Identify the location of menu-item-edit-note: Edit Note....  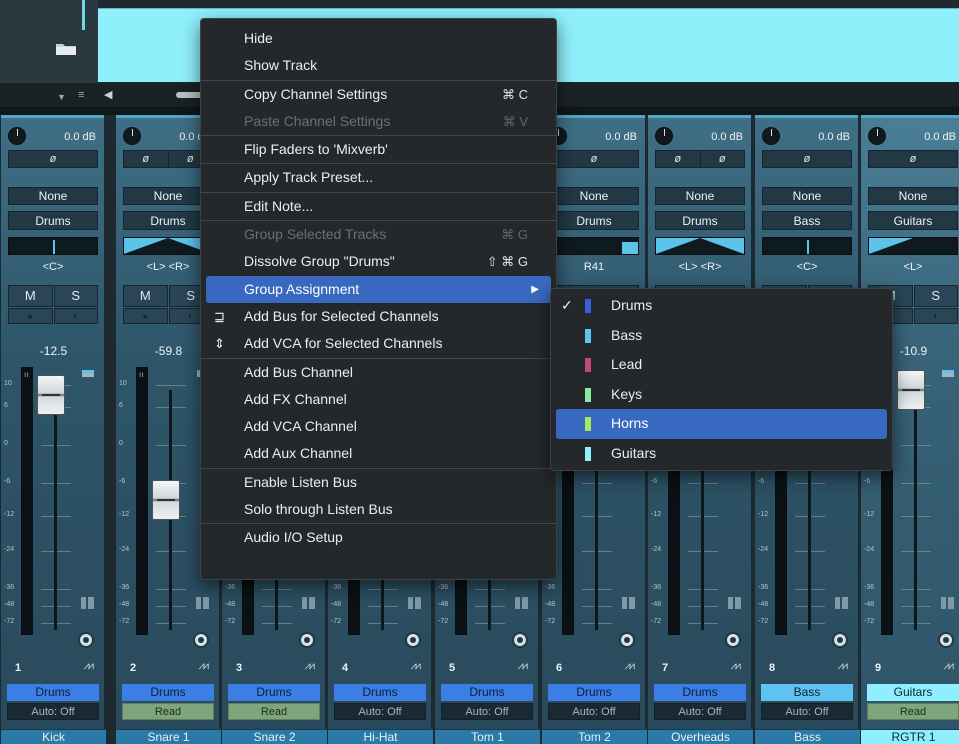
(378, 206).